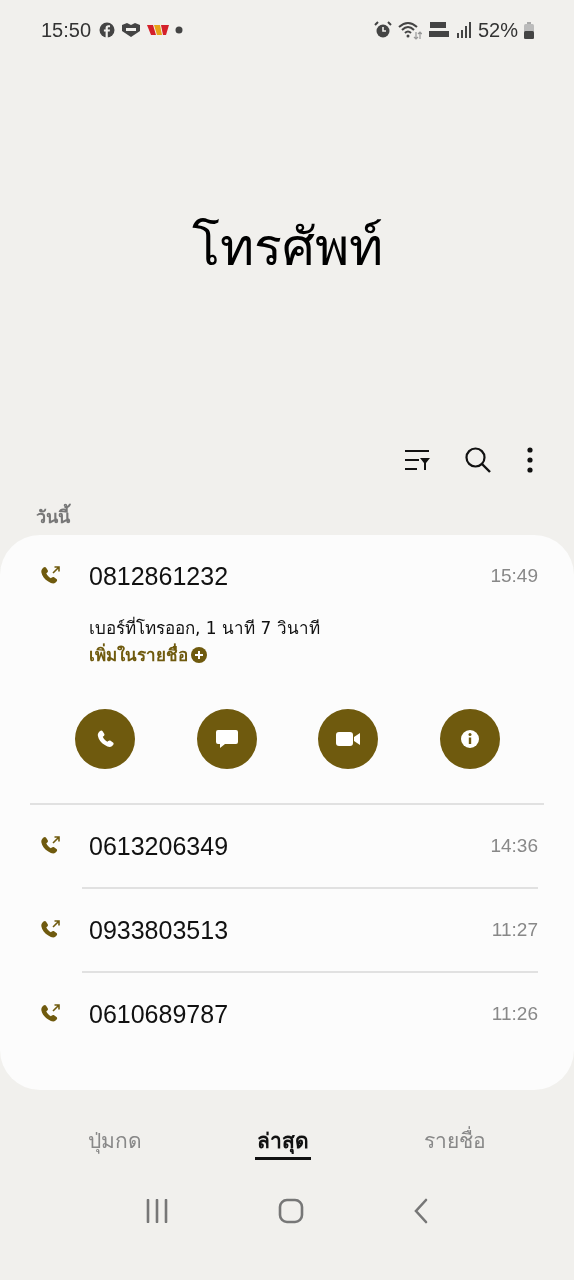 The width and height of the screenshot is (574, 1280). Describe the element at coordinates (291, 1211) in the screenshot. I see `home-icon` at that location.